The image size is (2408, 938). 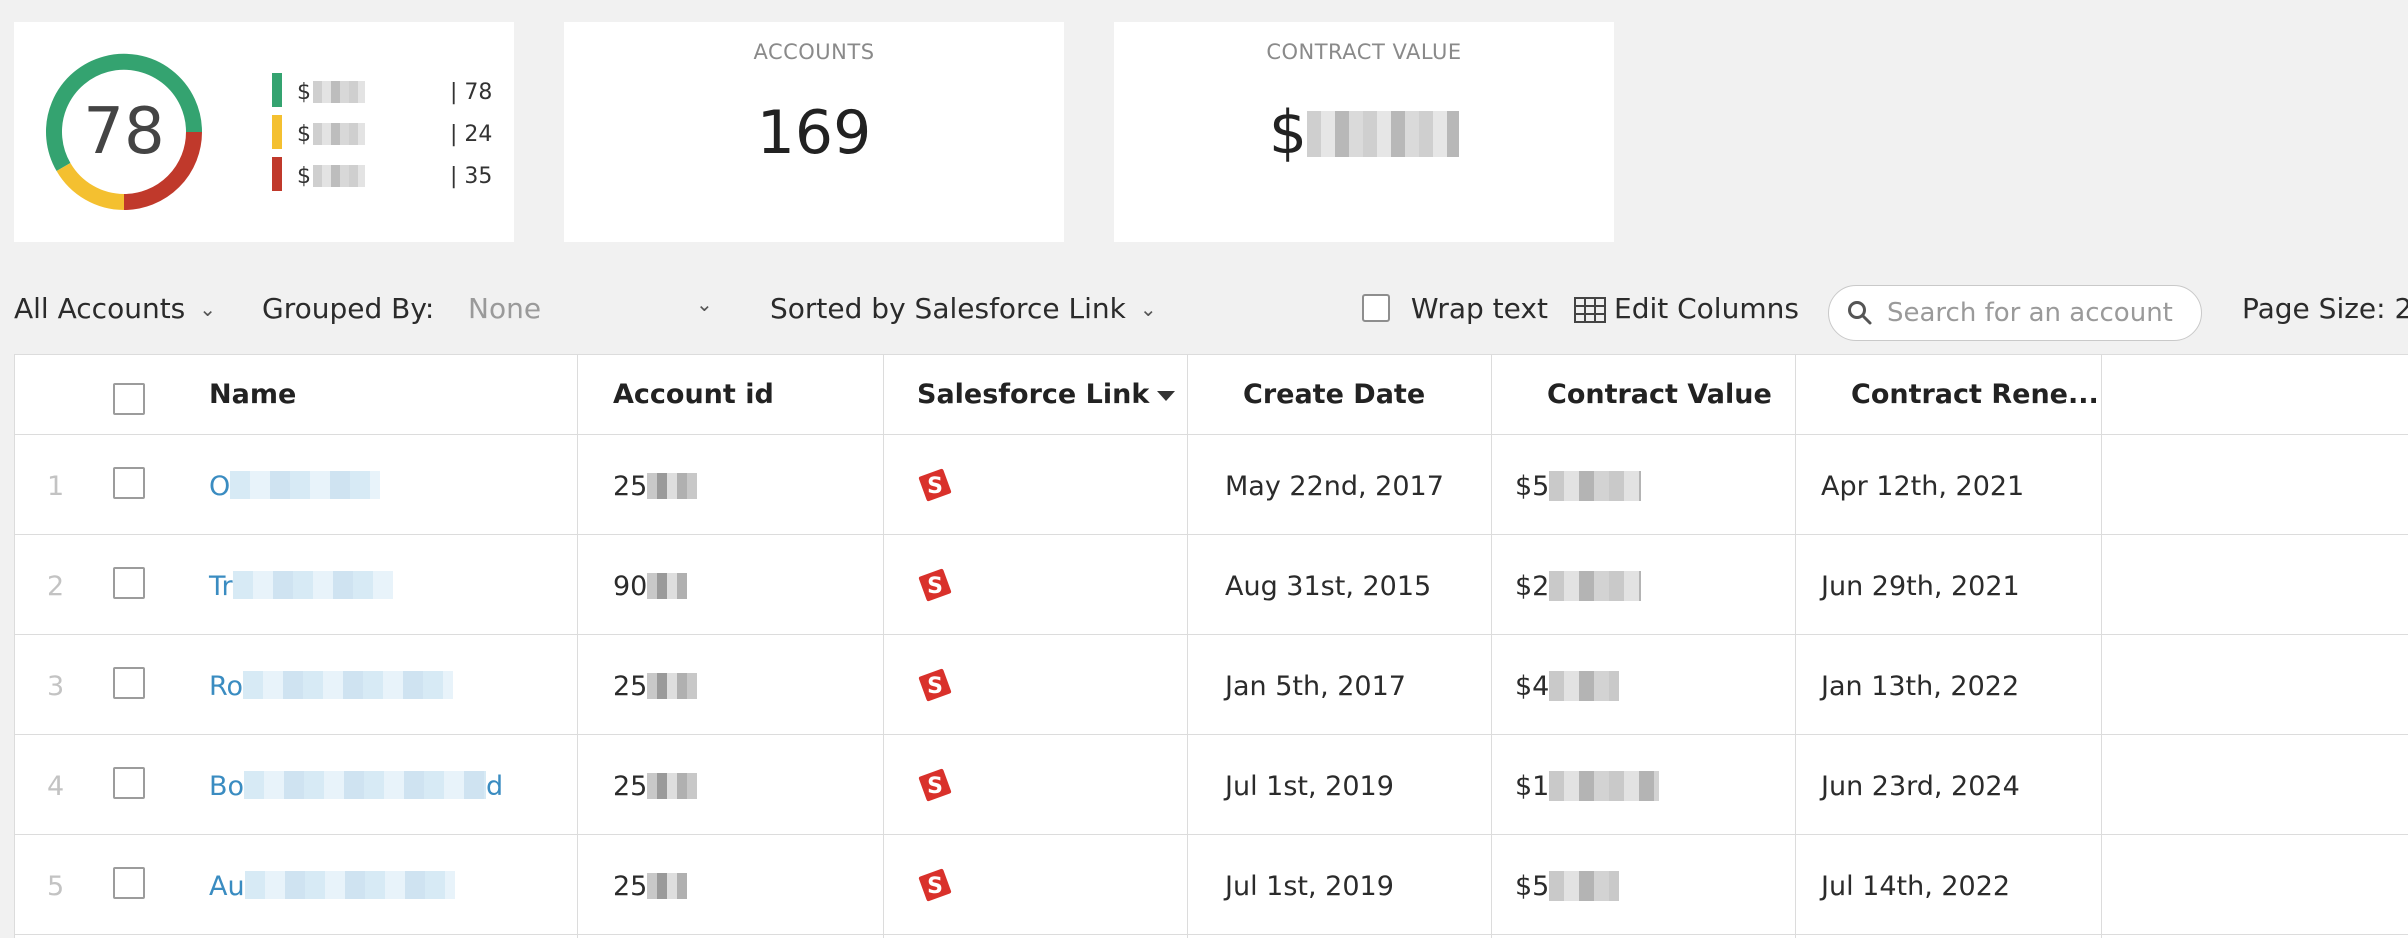 I want to click on account-name-prefix: Au, so click(x=227, y=886).